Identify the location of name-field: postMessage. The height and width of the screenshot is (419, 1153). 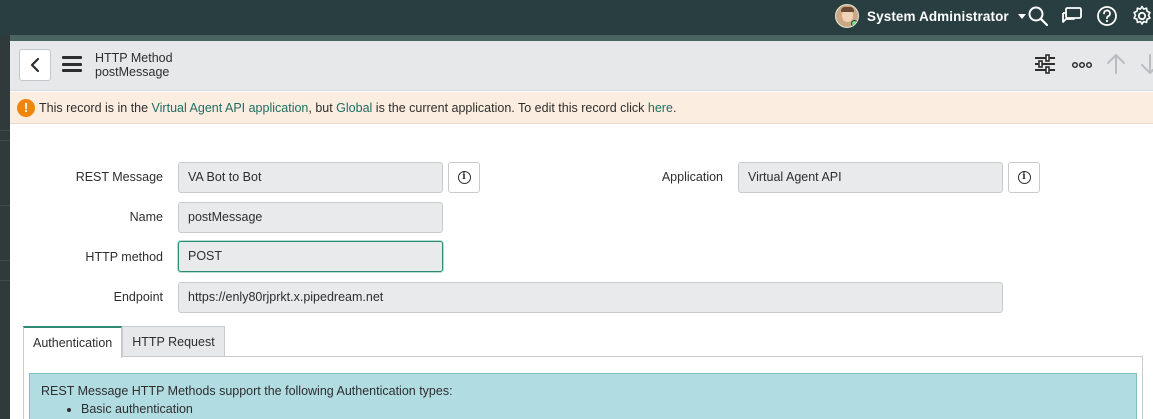
(310, 217).